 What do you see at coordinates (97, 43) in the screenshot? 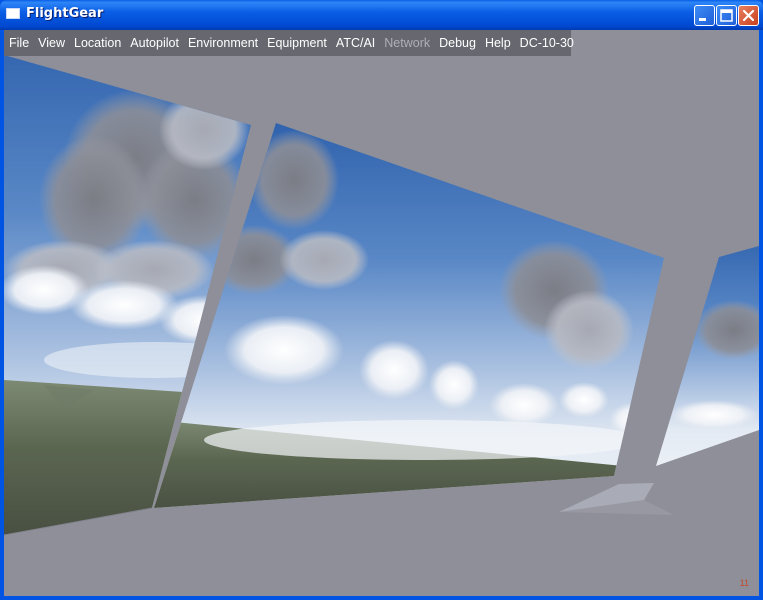
I see `menu-location: Location` at bounding box center [97, 43].